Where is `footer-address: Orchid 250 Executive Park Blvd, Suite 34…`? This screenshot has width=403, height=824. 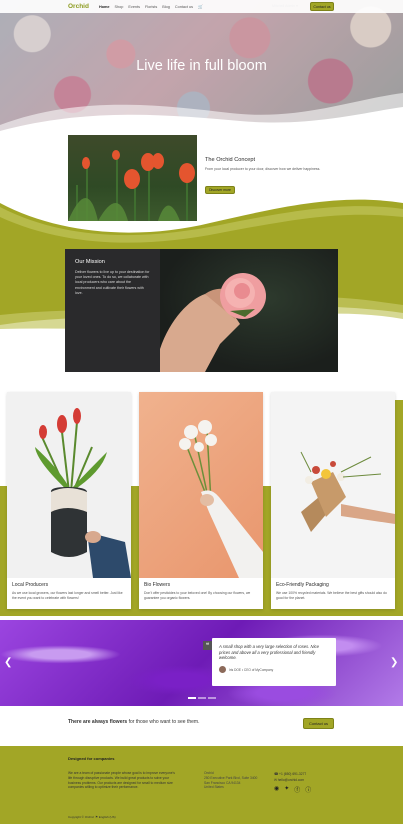
footer-address: Orchid 250 Executive Park Blvd, Suite 34… is located at coordinates (230, 780).